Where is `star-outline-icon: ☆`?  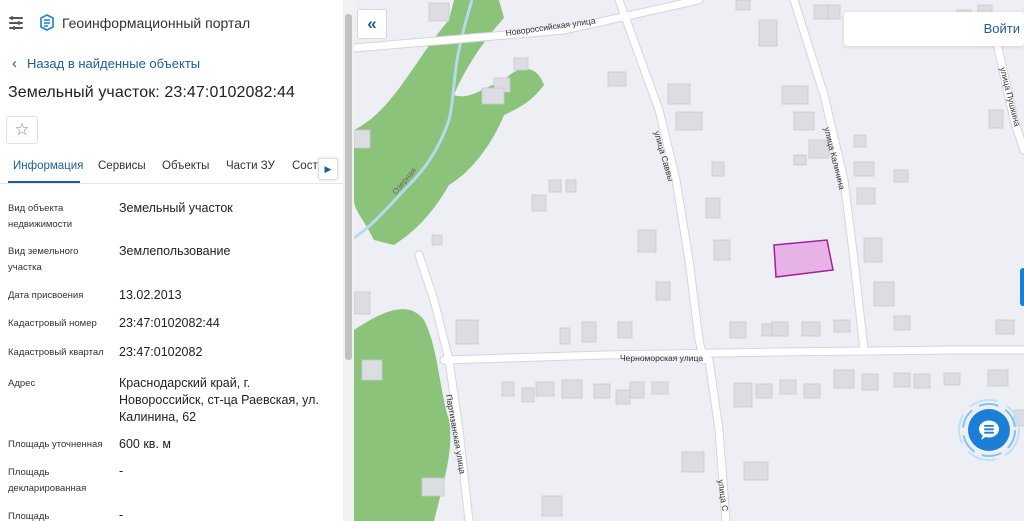 star-outline-icon: ☆ is located at coordinates (22, 129).